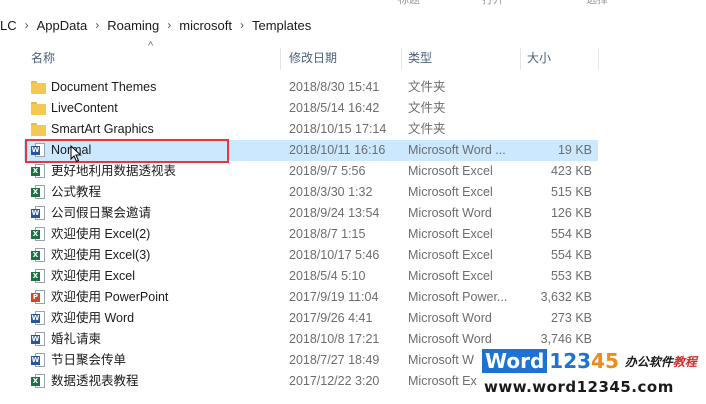  Describe the element at coordinates (8, 25) in the screenshot. I see `breadcrumb-segment: LC` at that location.